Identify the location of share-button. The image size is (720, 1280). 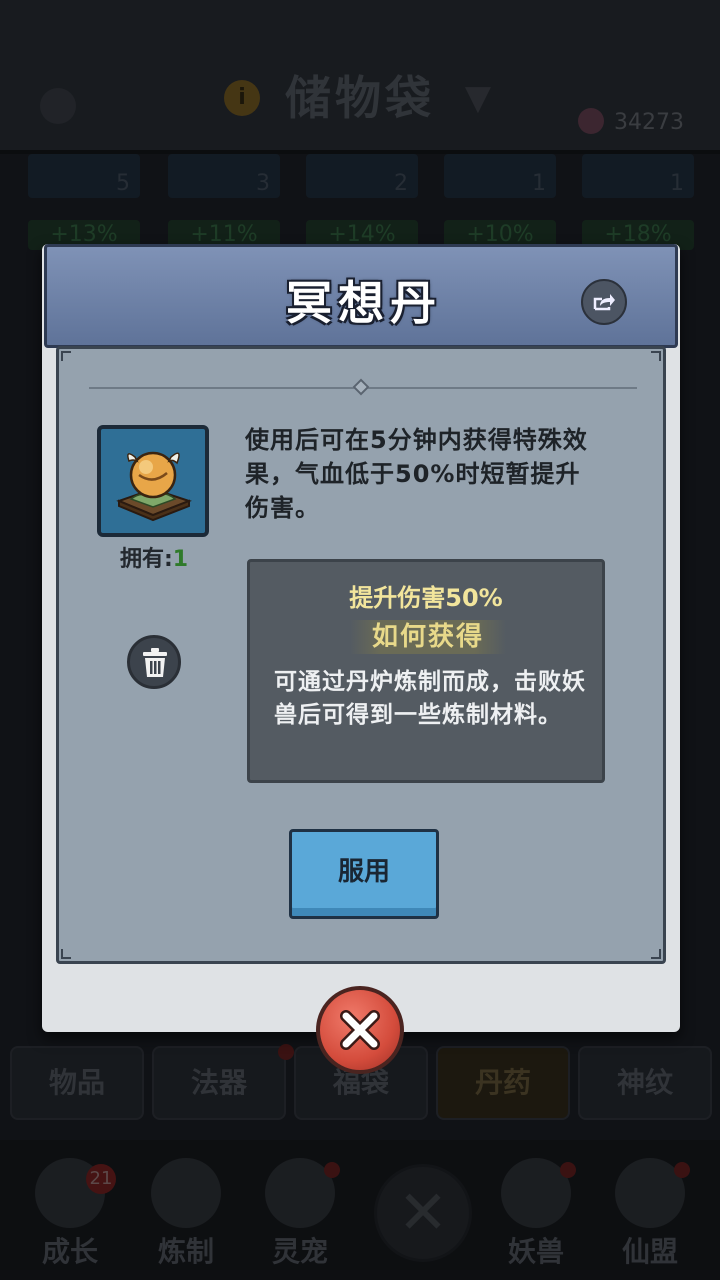
(604, 302).